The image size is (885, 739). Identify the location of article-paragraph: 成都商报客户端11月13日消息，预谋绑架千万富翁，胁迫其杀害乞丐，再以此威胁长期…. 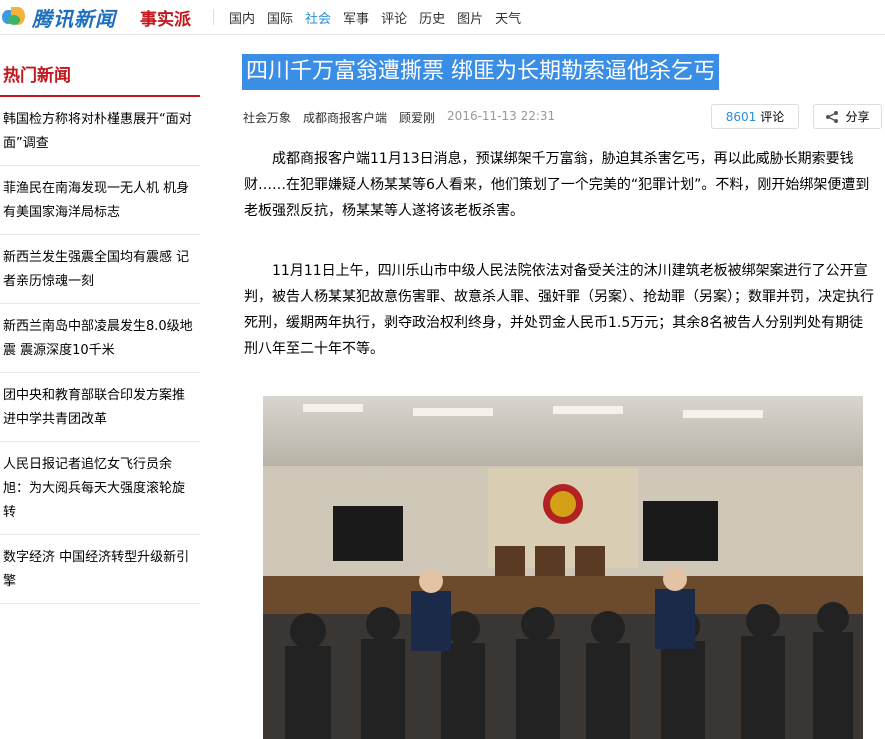
(557, 185).